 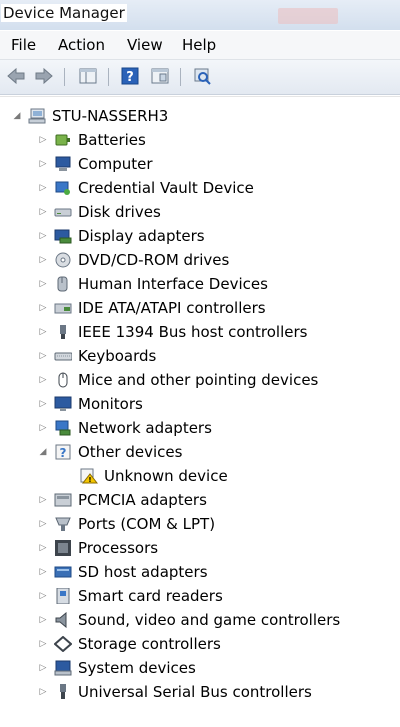 What do you see at coordinates (63, 428) in the screenshot?
I see `network-adapter-icon` at bounding box center [63, 428].